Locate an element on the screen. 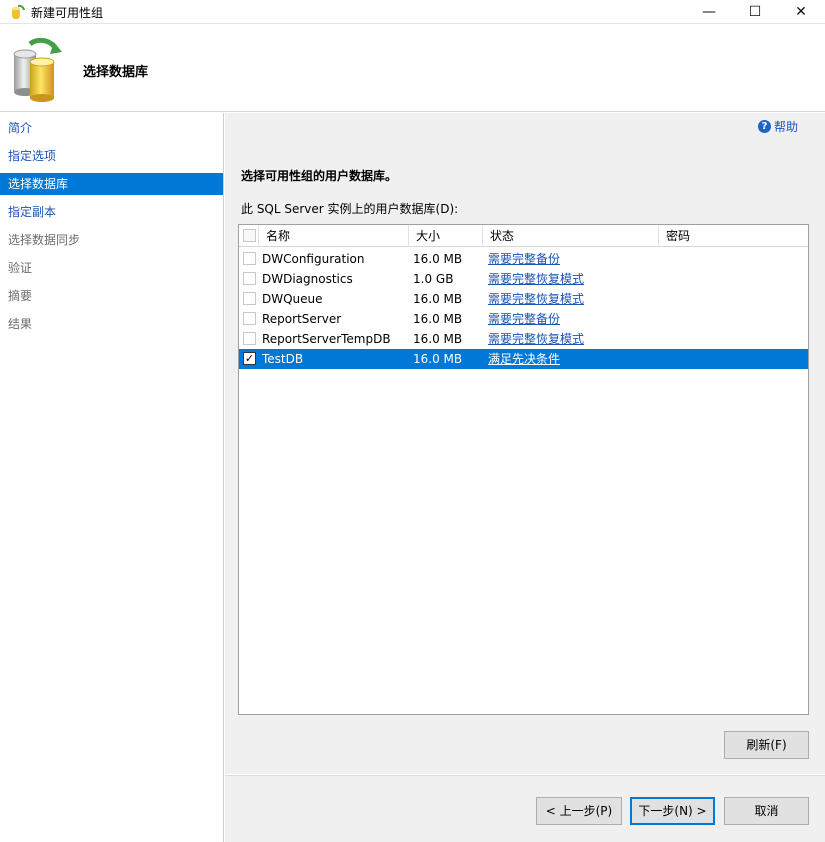 This screenshot has height=842, width=825. help-icon: ? is located at coordinates (764, 126).